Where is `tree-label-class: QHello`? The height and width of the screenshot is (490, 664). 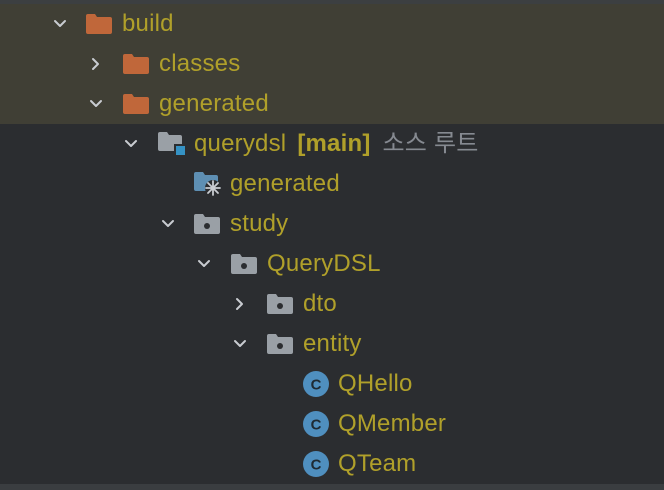
tree-label-class: QHello is located at coordinates (375, 383).